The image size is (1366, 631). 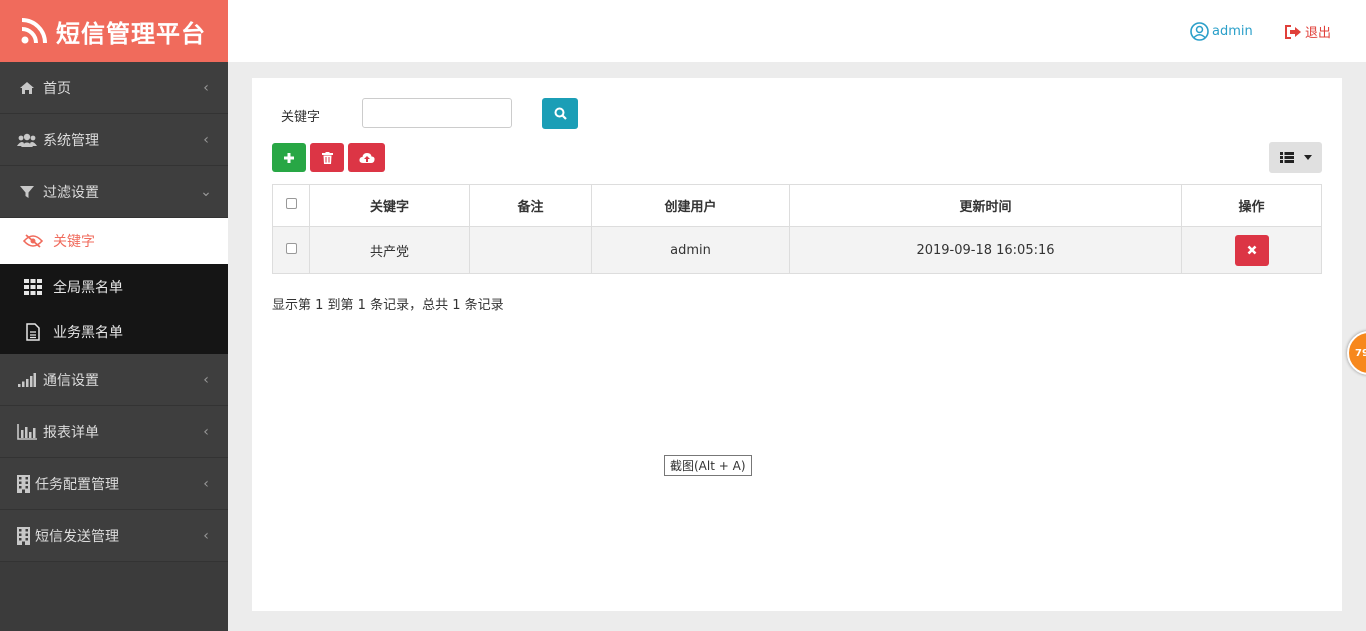 I want to click on user-circle-icon, so click(x=1199, y=31).